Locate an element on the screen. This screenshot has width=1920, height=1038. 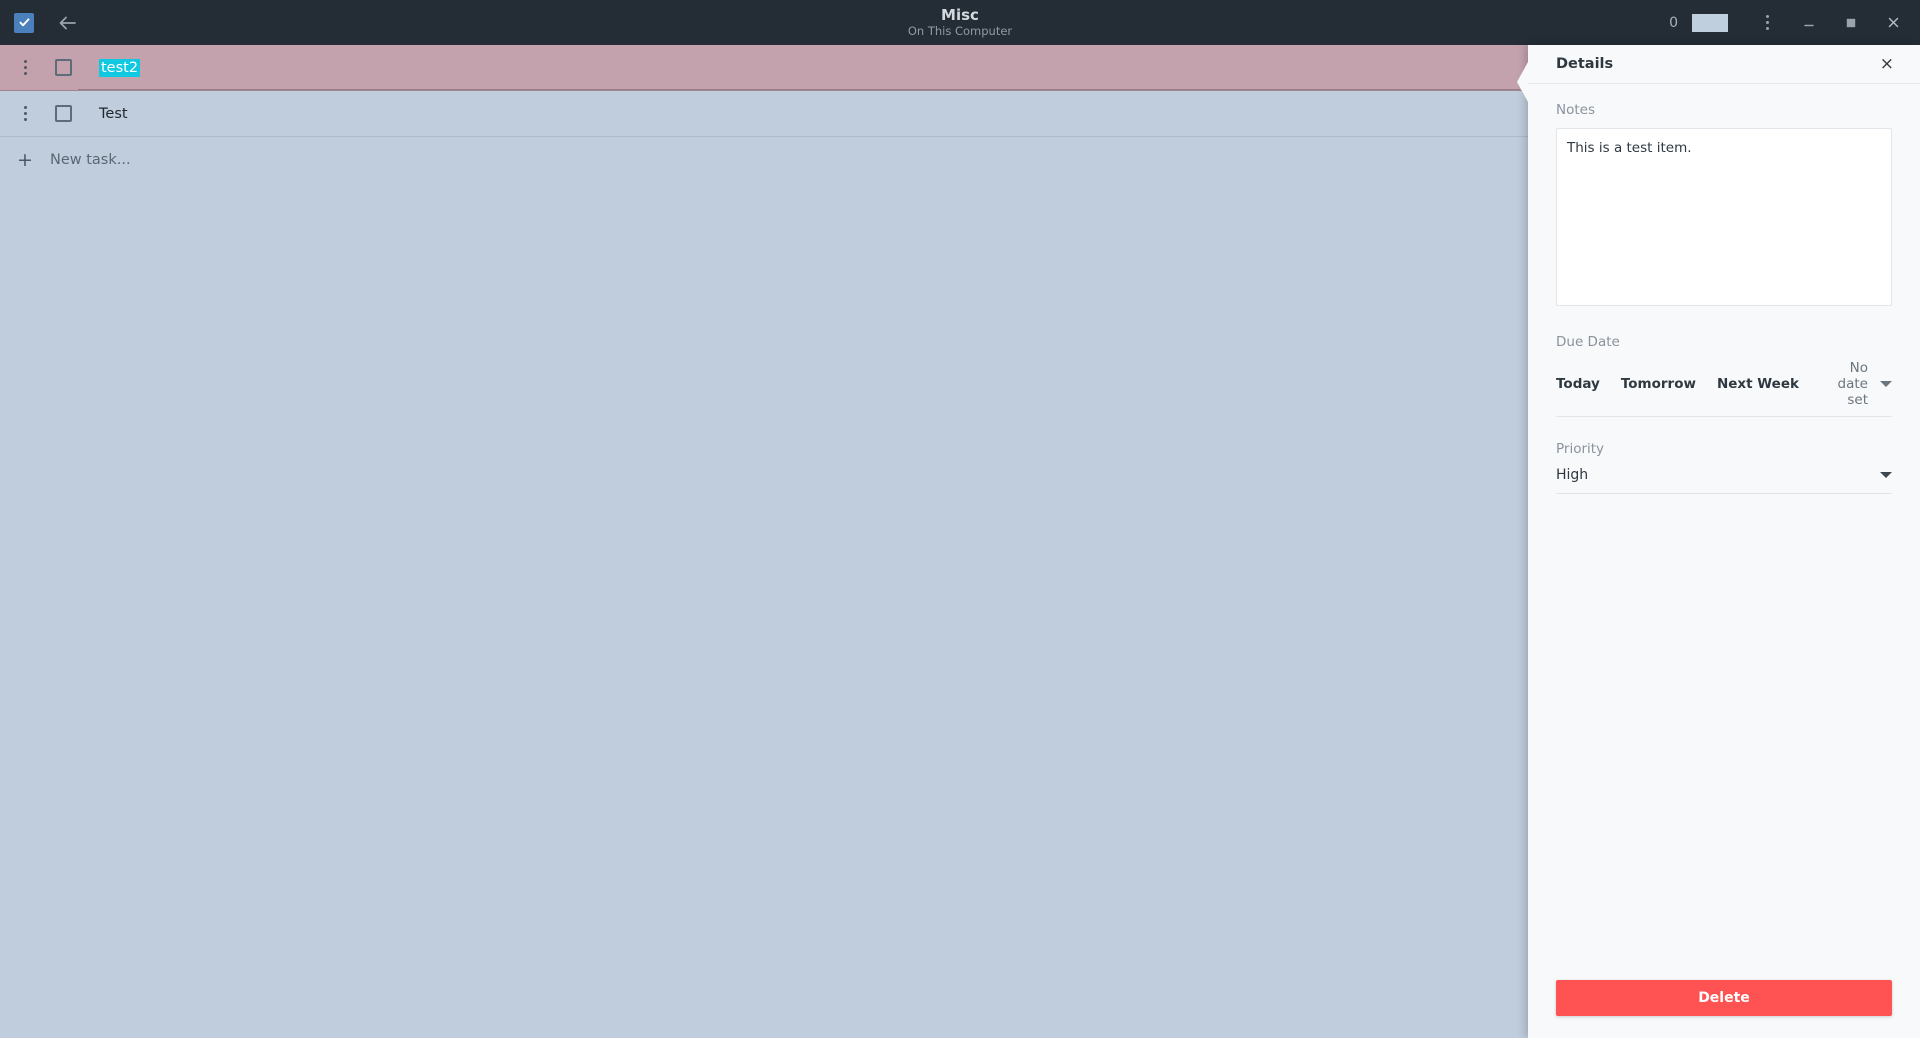
close-details-icon: × is located at coordinates (1887, 64).